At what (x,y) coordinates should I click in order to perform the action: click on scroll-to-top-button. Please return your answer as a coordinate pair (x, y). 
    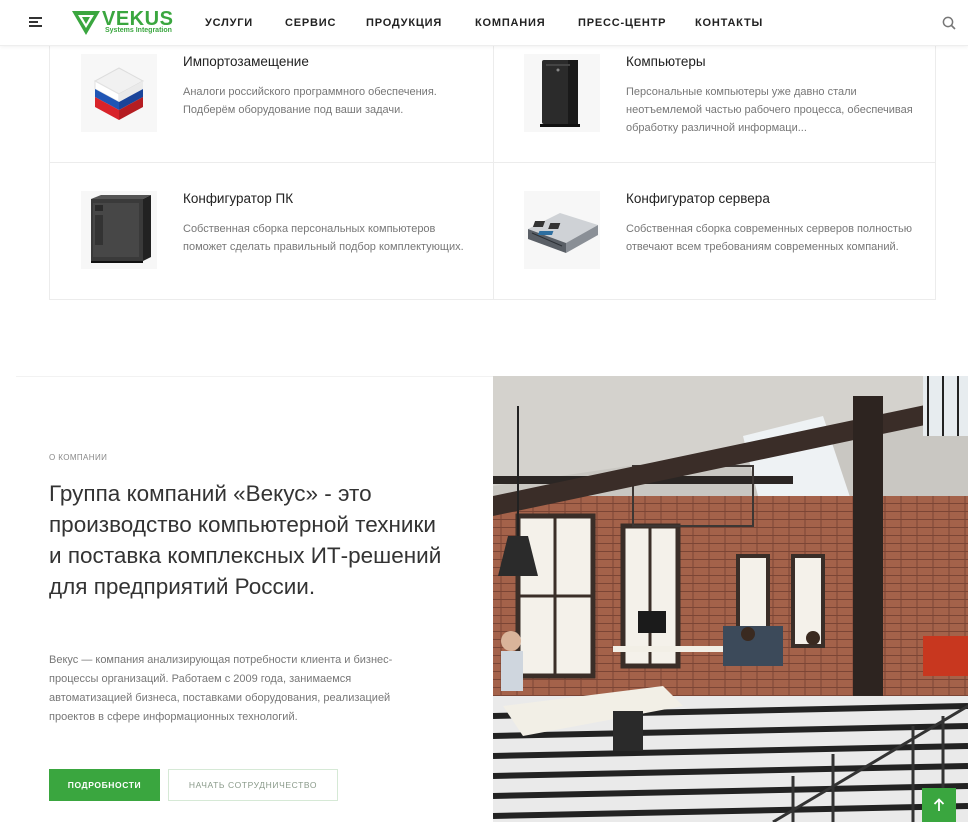
    Looking at the image, I should click on (939, 805).